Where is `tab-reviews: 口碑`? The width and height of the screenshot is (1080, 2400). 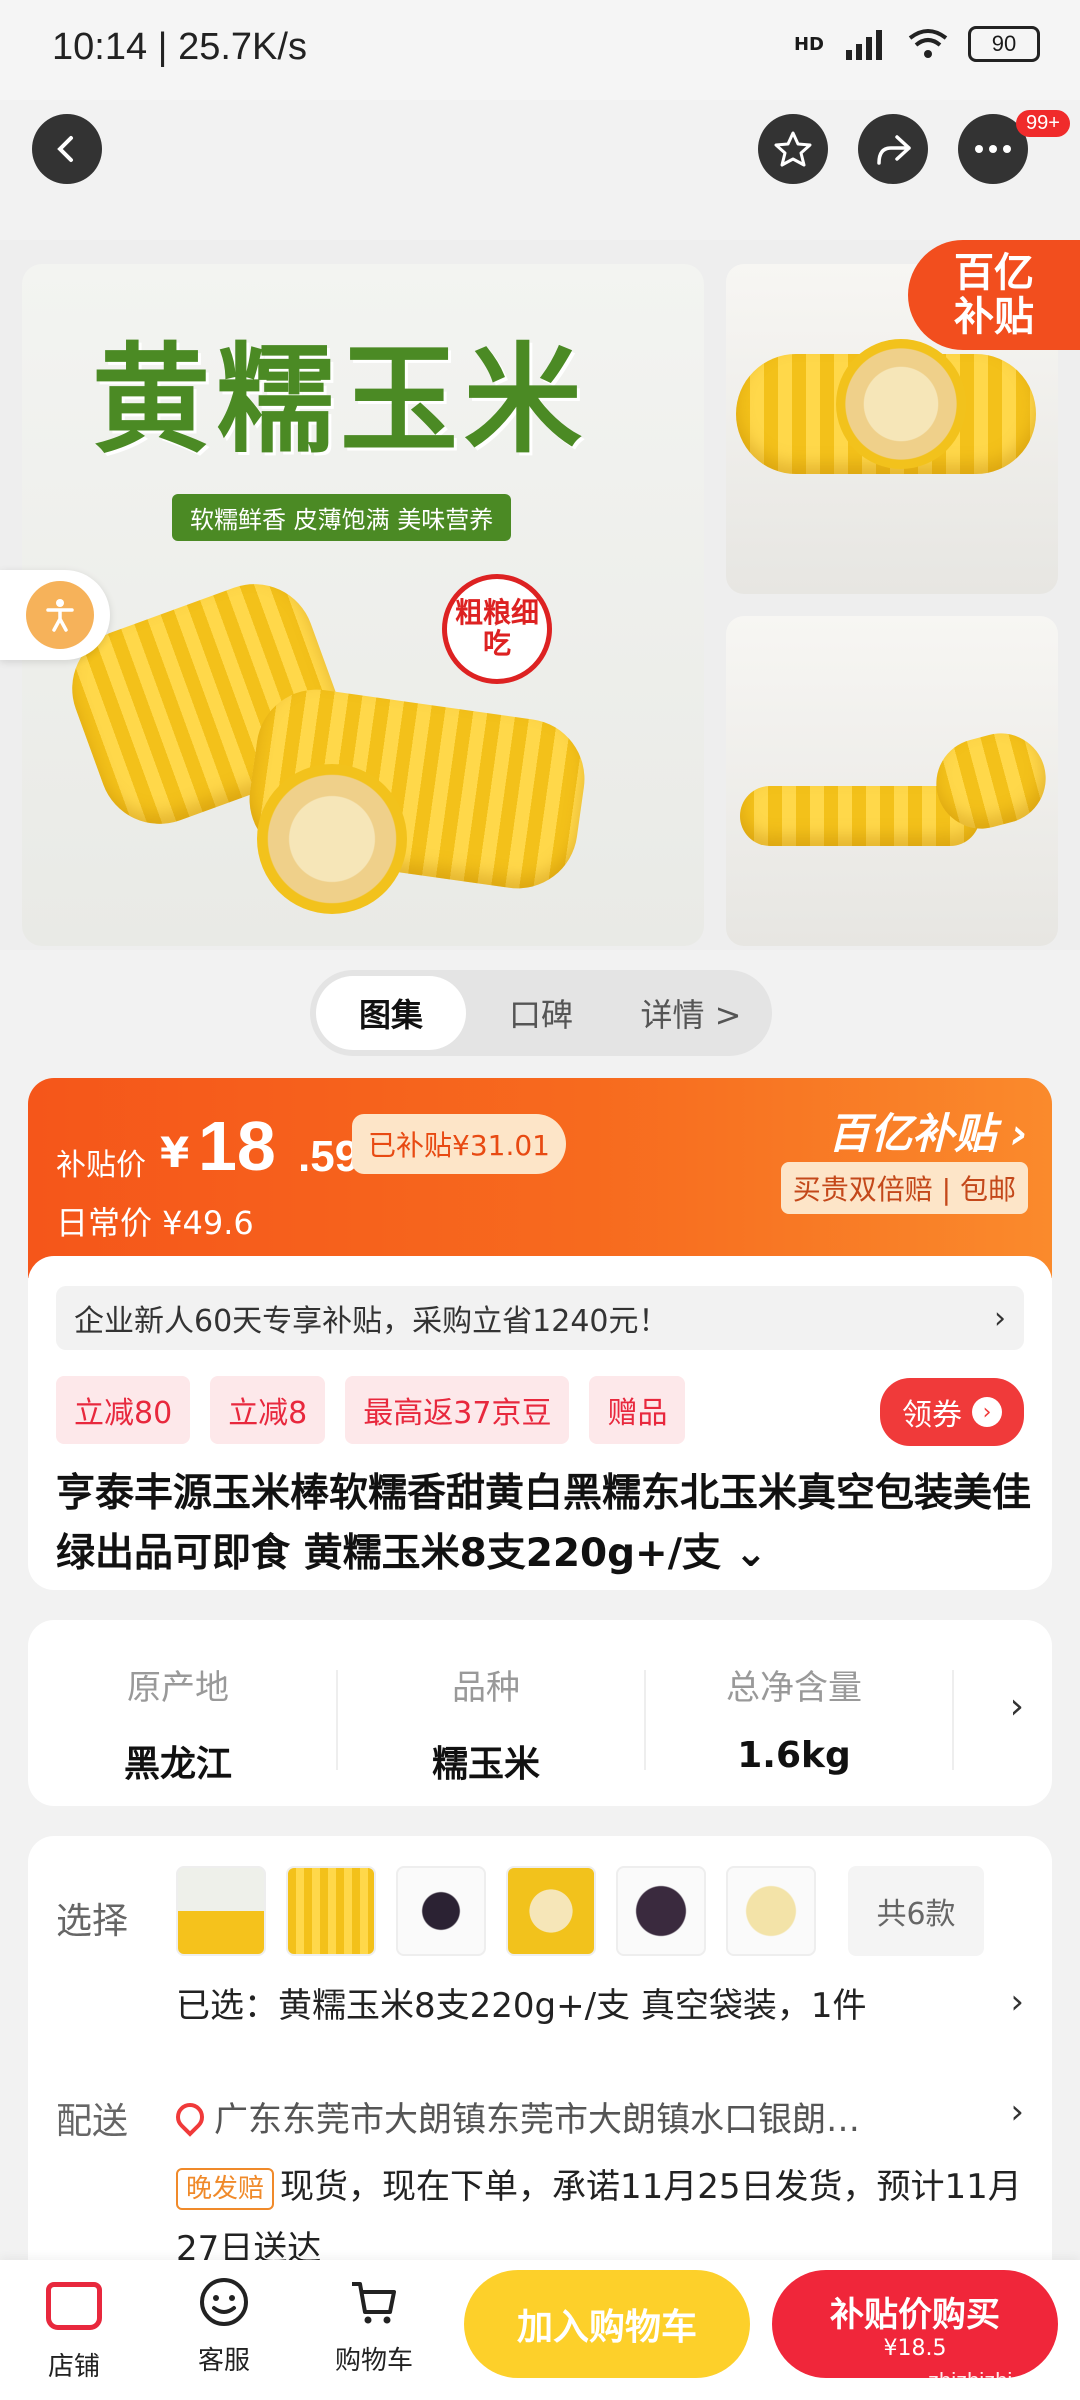
tab-reviews: 口碑 is located at coordinates (541, 1013).